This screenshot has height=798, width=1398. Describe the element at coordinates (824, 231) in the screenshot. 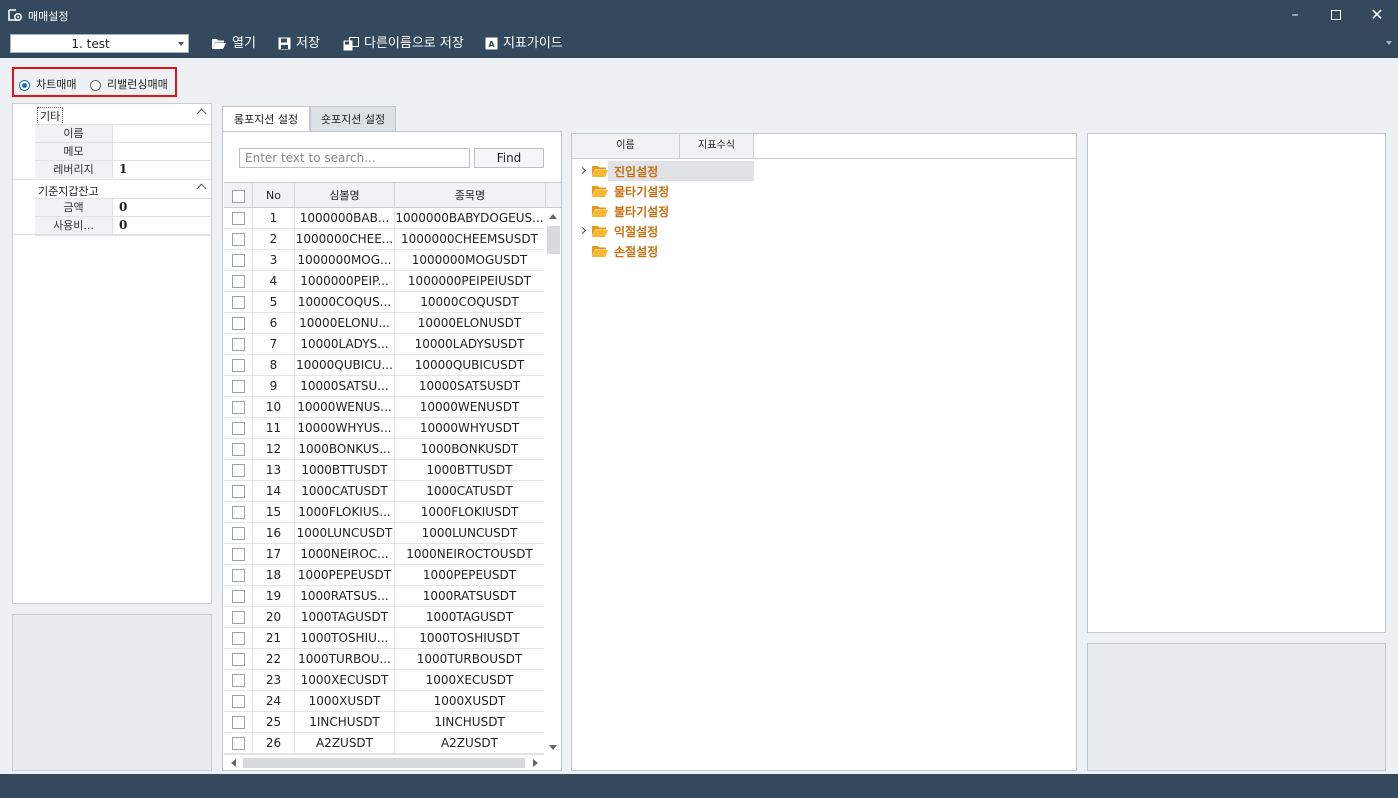

I see `tree-node: 익절설정` at that location.